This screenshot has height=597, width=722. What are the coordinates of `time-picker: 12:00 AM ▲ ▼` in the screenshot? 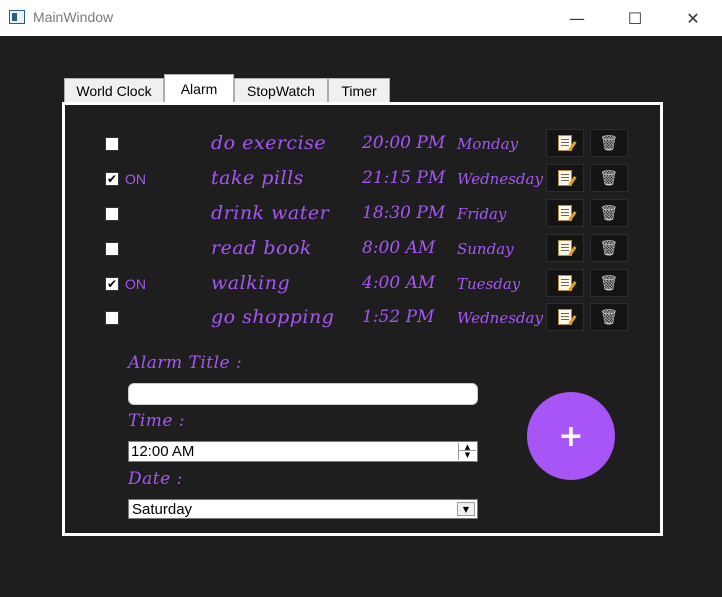 It's located at (303, 451).